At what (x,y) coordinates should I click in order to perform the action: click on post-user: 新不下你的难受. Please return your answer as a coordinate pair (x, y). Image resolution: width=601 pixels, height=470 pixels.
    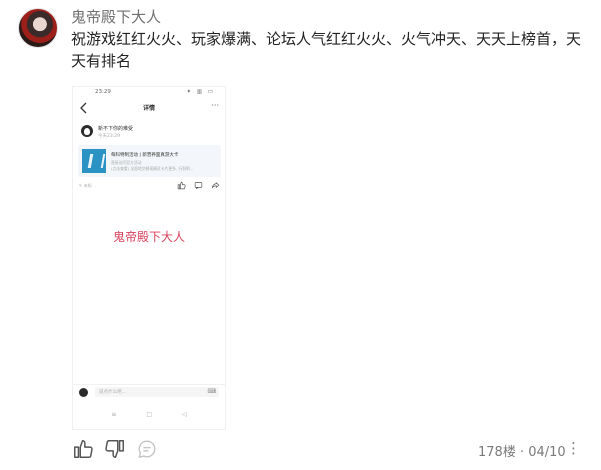
    Looking at the image, I should click on (116, 129).